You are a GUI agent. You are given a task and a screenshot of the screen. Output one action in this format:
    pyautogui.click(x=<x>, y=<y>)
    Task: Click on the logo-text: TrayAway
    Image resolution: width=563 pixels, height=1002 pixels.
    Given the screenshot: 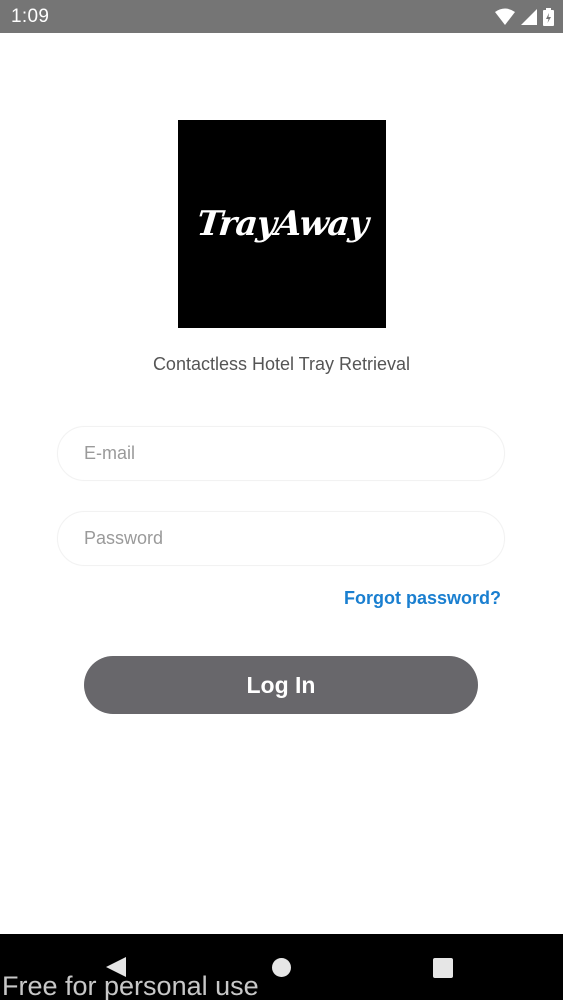 What is the action you would take?
    pyautogui.click(x=282, y=224)
    